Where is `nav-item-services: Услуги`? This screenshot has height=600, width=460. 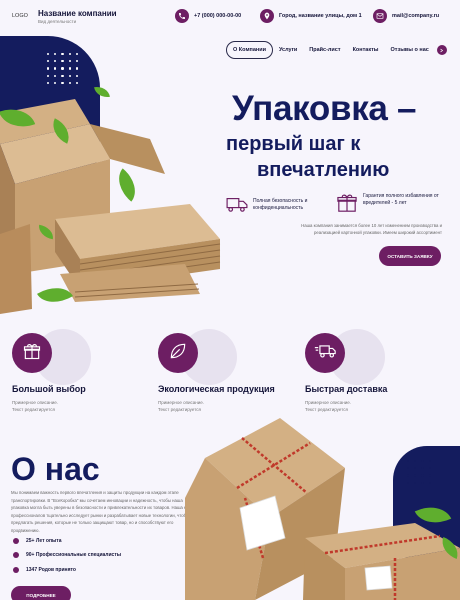
nav-item-services: Услуги is located at coordinates (288, 50).